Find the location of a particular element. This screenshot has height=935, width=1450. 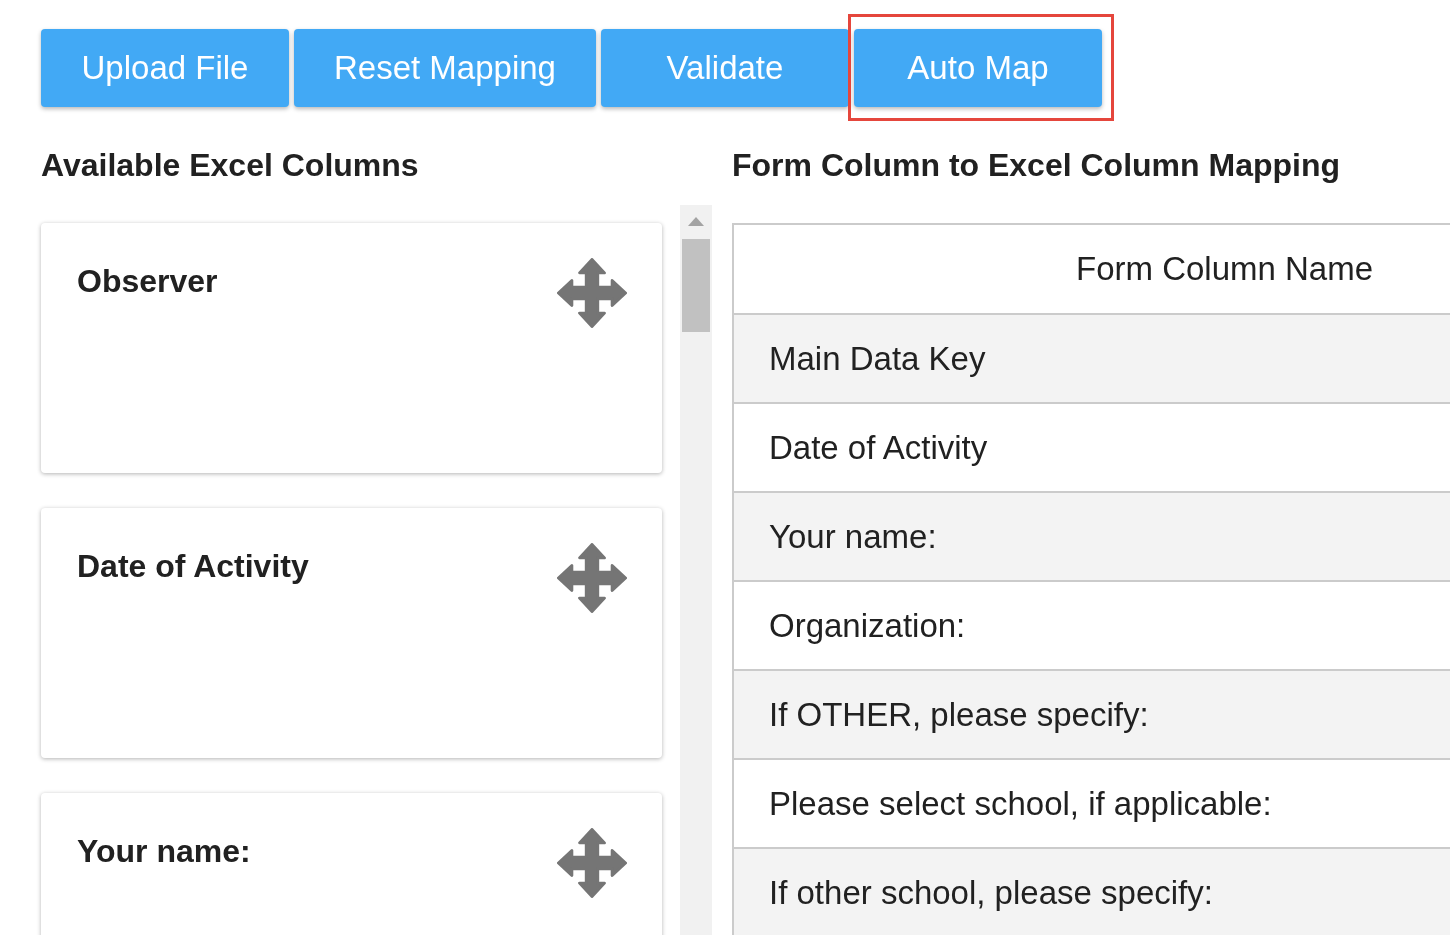

column-card: Your name: is located at coordinates (351, 864).